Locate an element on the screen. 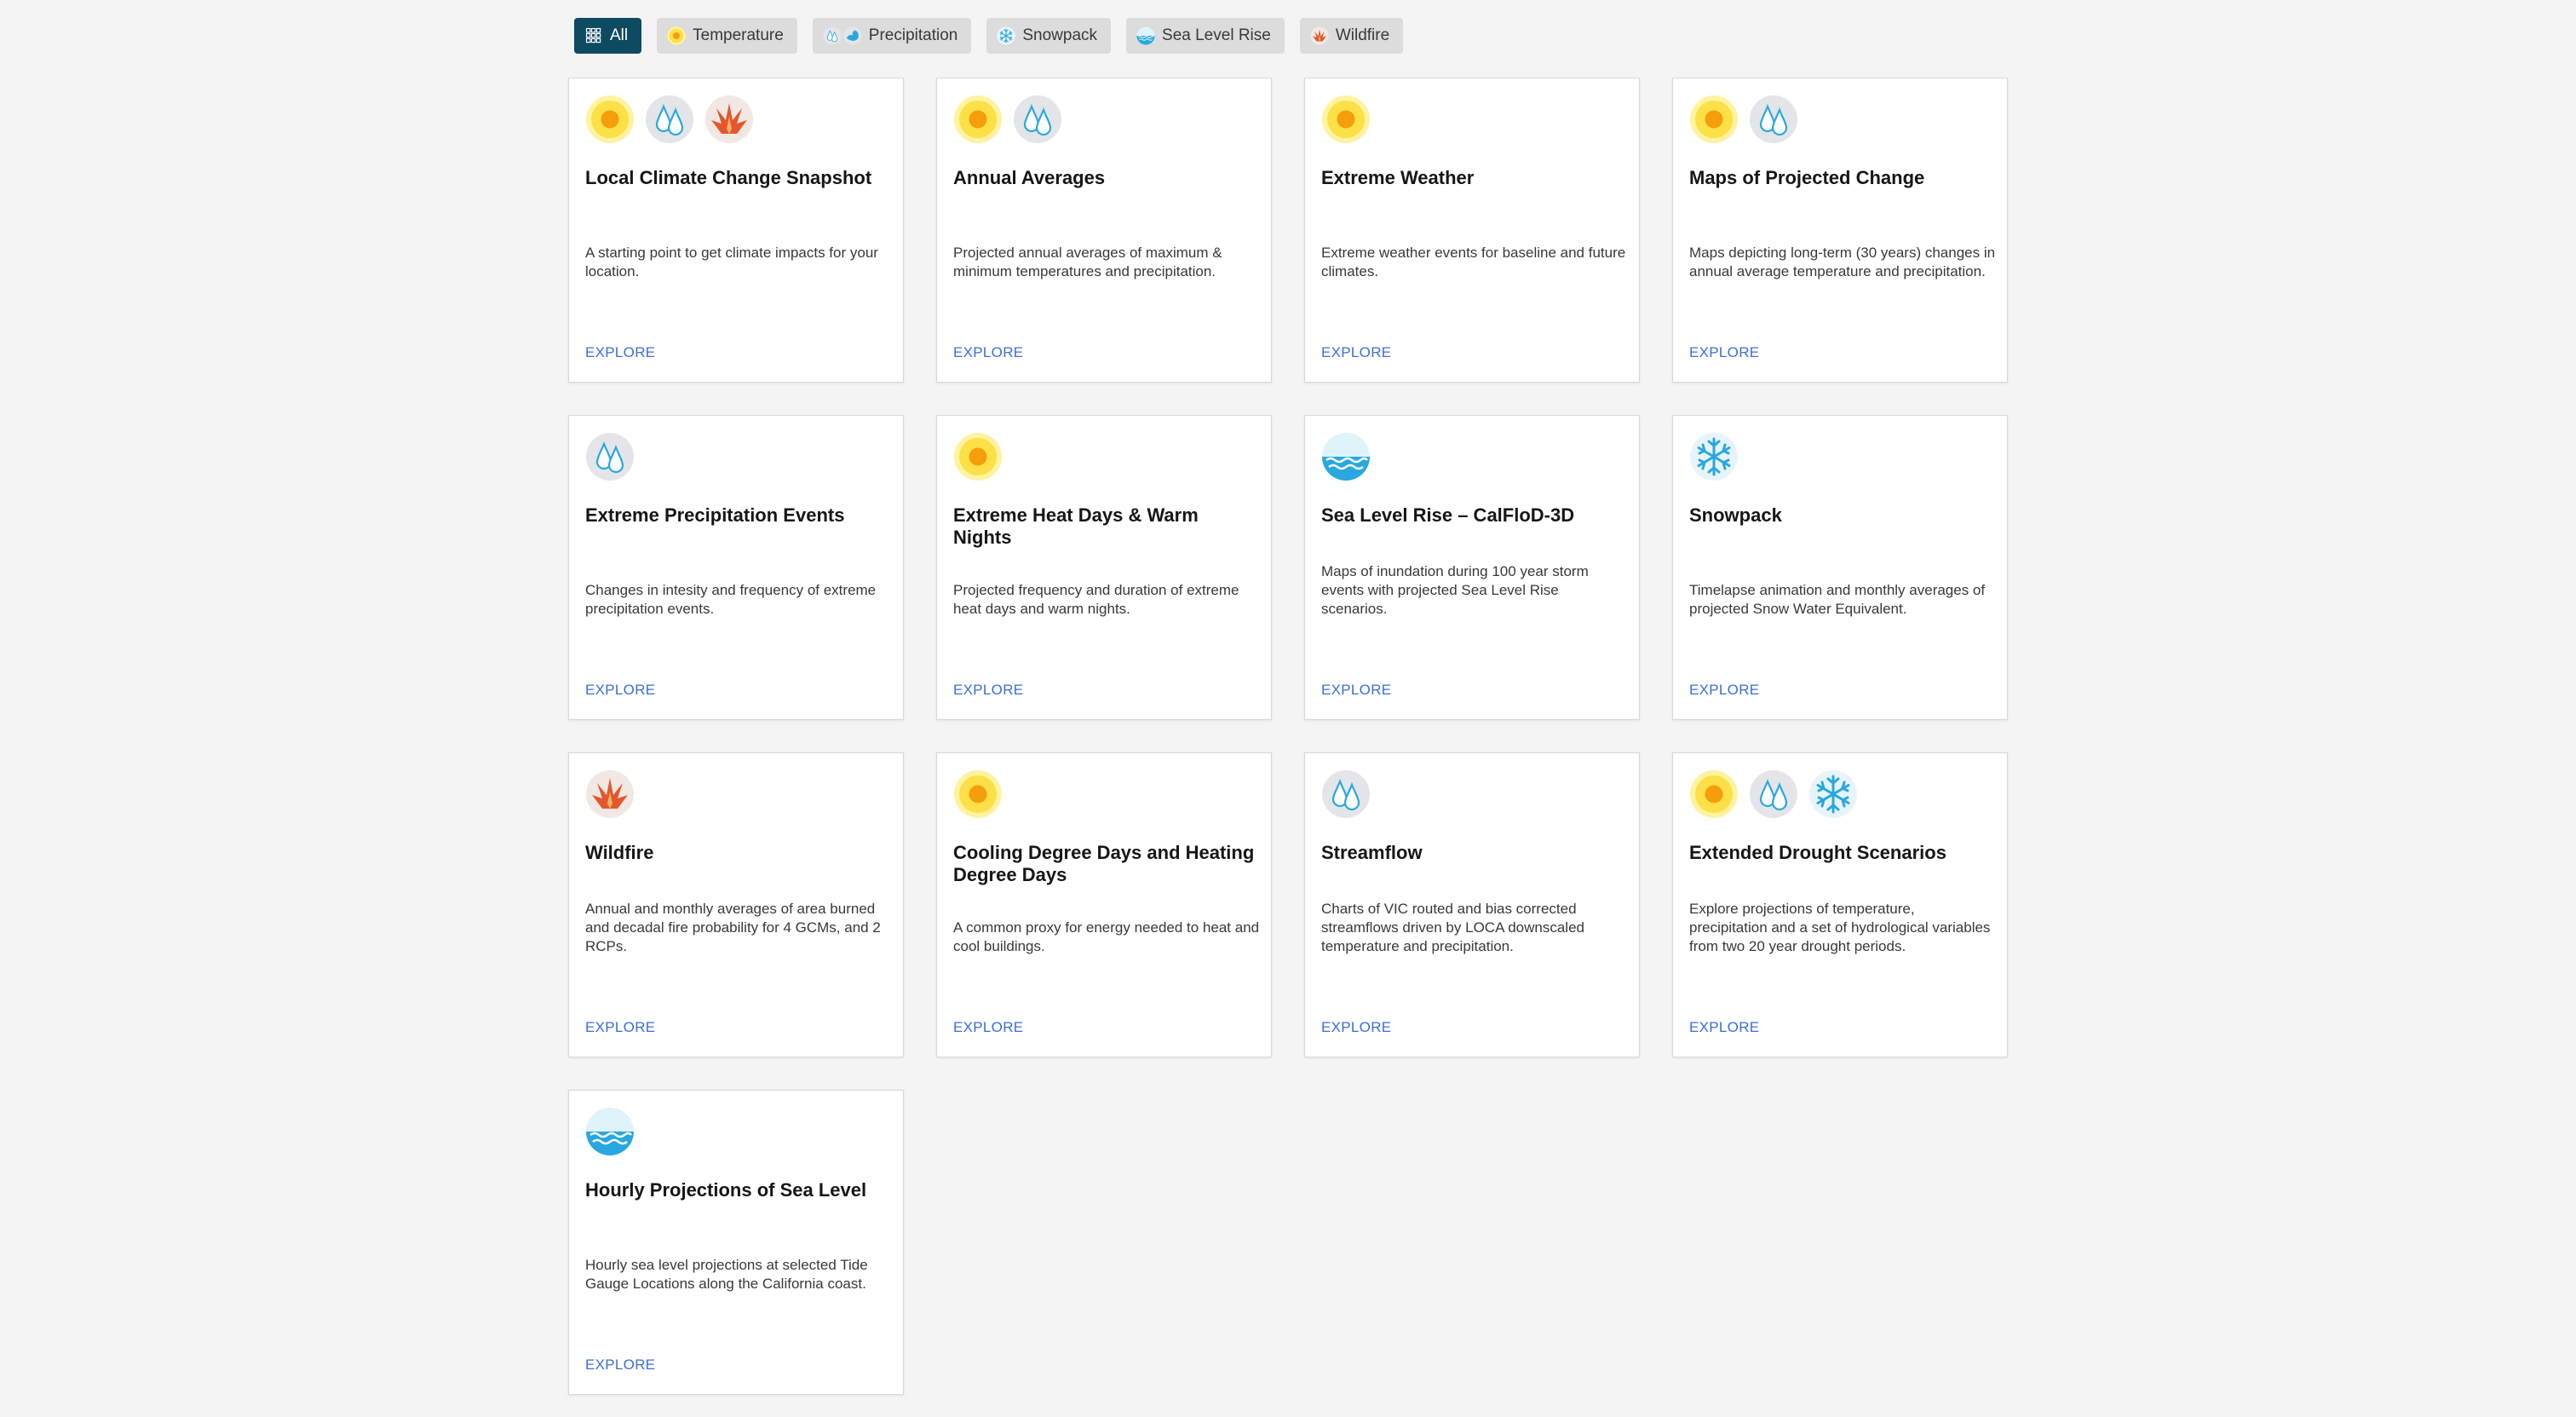 The height and width of the screenshot is (1417, 2576). card-title: Maps of Projected Change is located at coordinates (1807, 177).